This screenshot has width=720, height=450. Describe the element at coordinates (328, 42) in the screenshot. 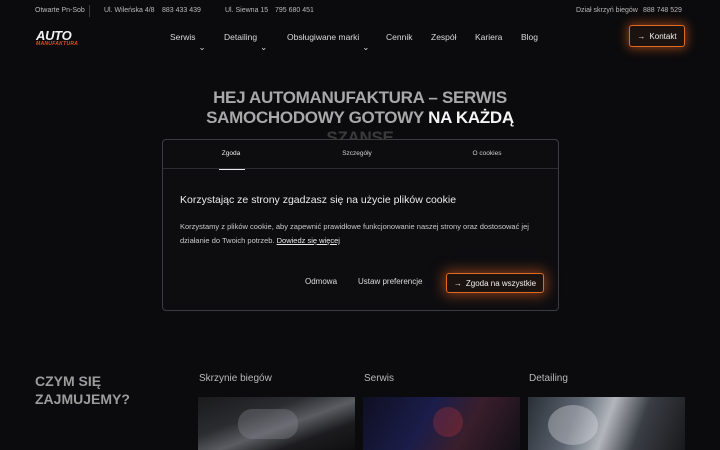

I see `nav-item-marki: Obsługiwane marki ⌄` at that location.